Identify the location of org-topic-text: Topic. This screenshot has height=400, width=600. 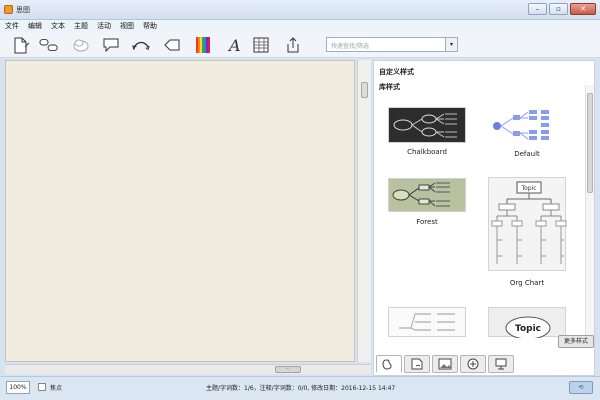
(528, 188).